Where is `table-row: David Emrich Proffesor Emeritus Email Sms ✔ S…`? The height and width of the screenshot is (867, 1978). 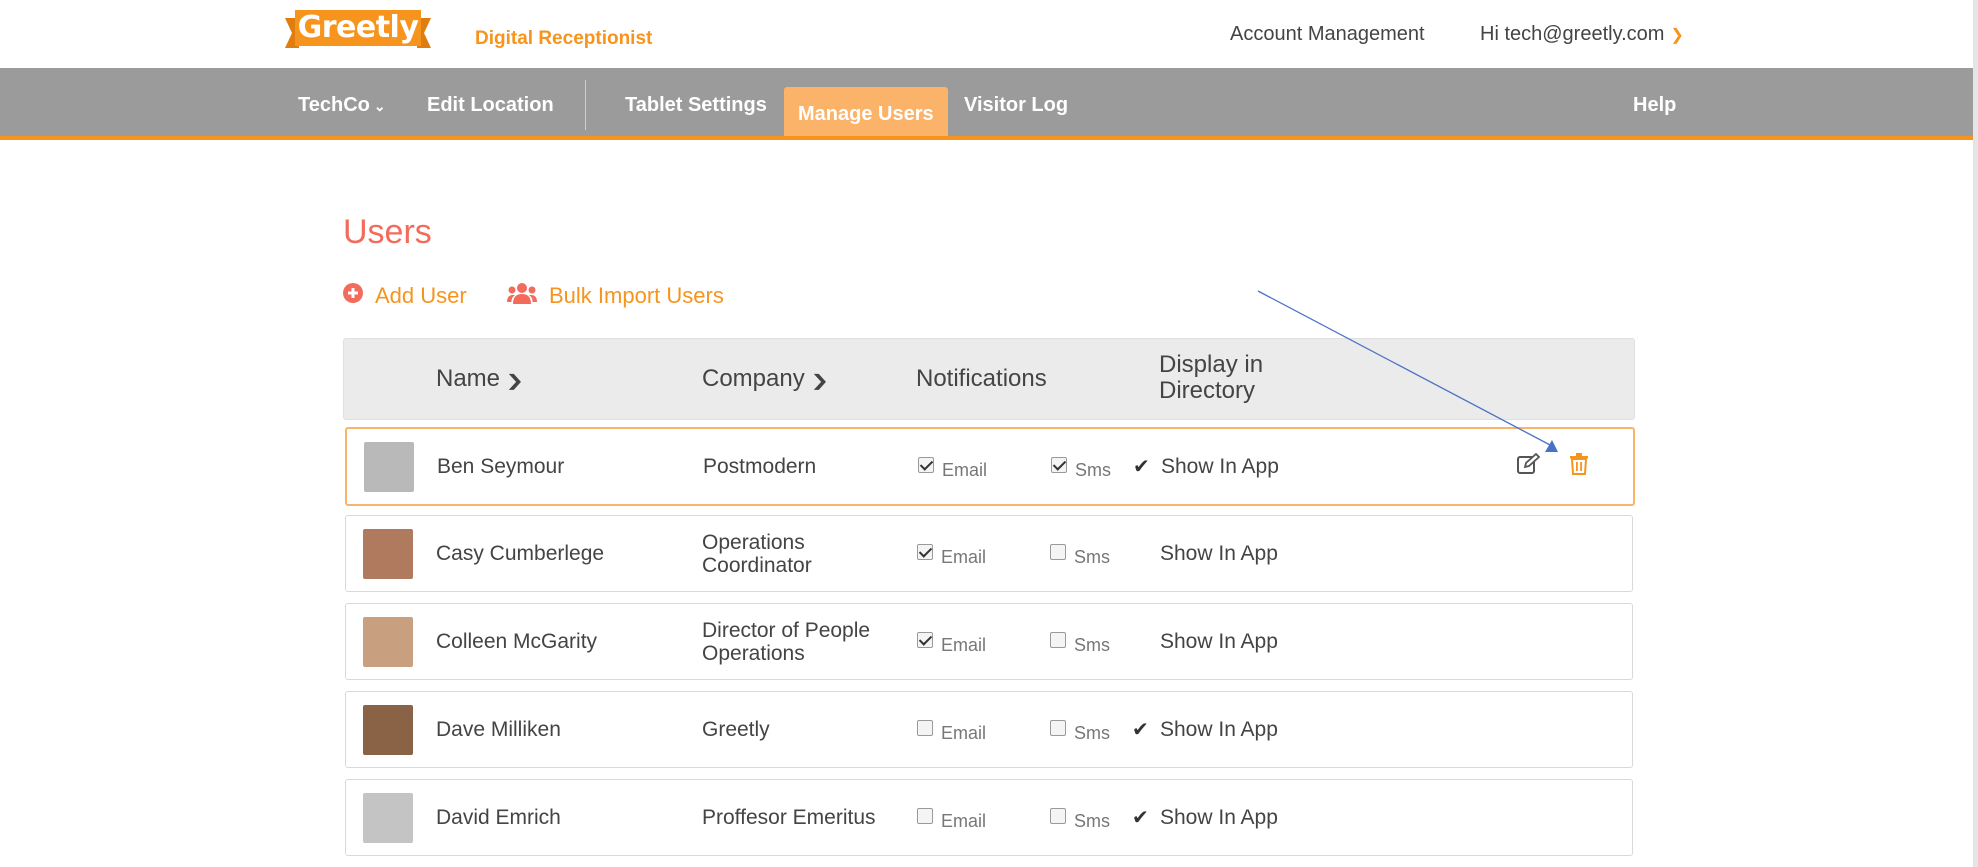
table-row: David Emrich Proffesor Emeritus Email Sms ✔ S… is located at coordinates (989, 817).